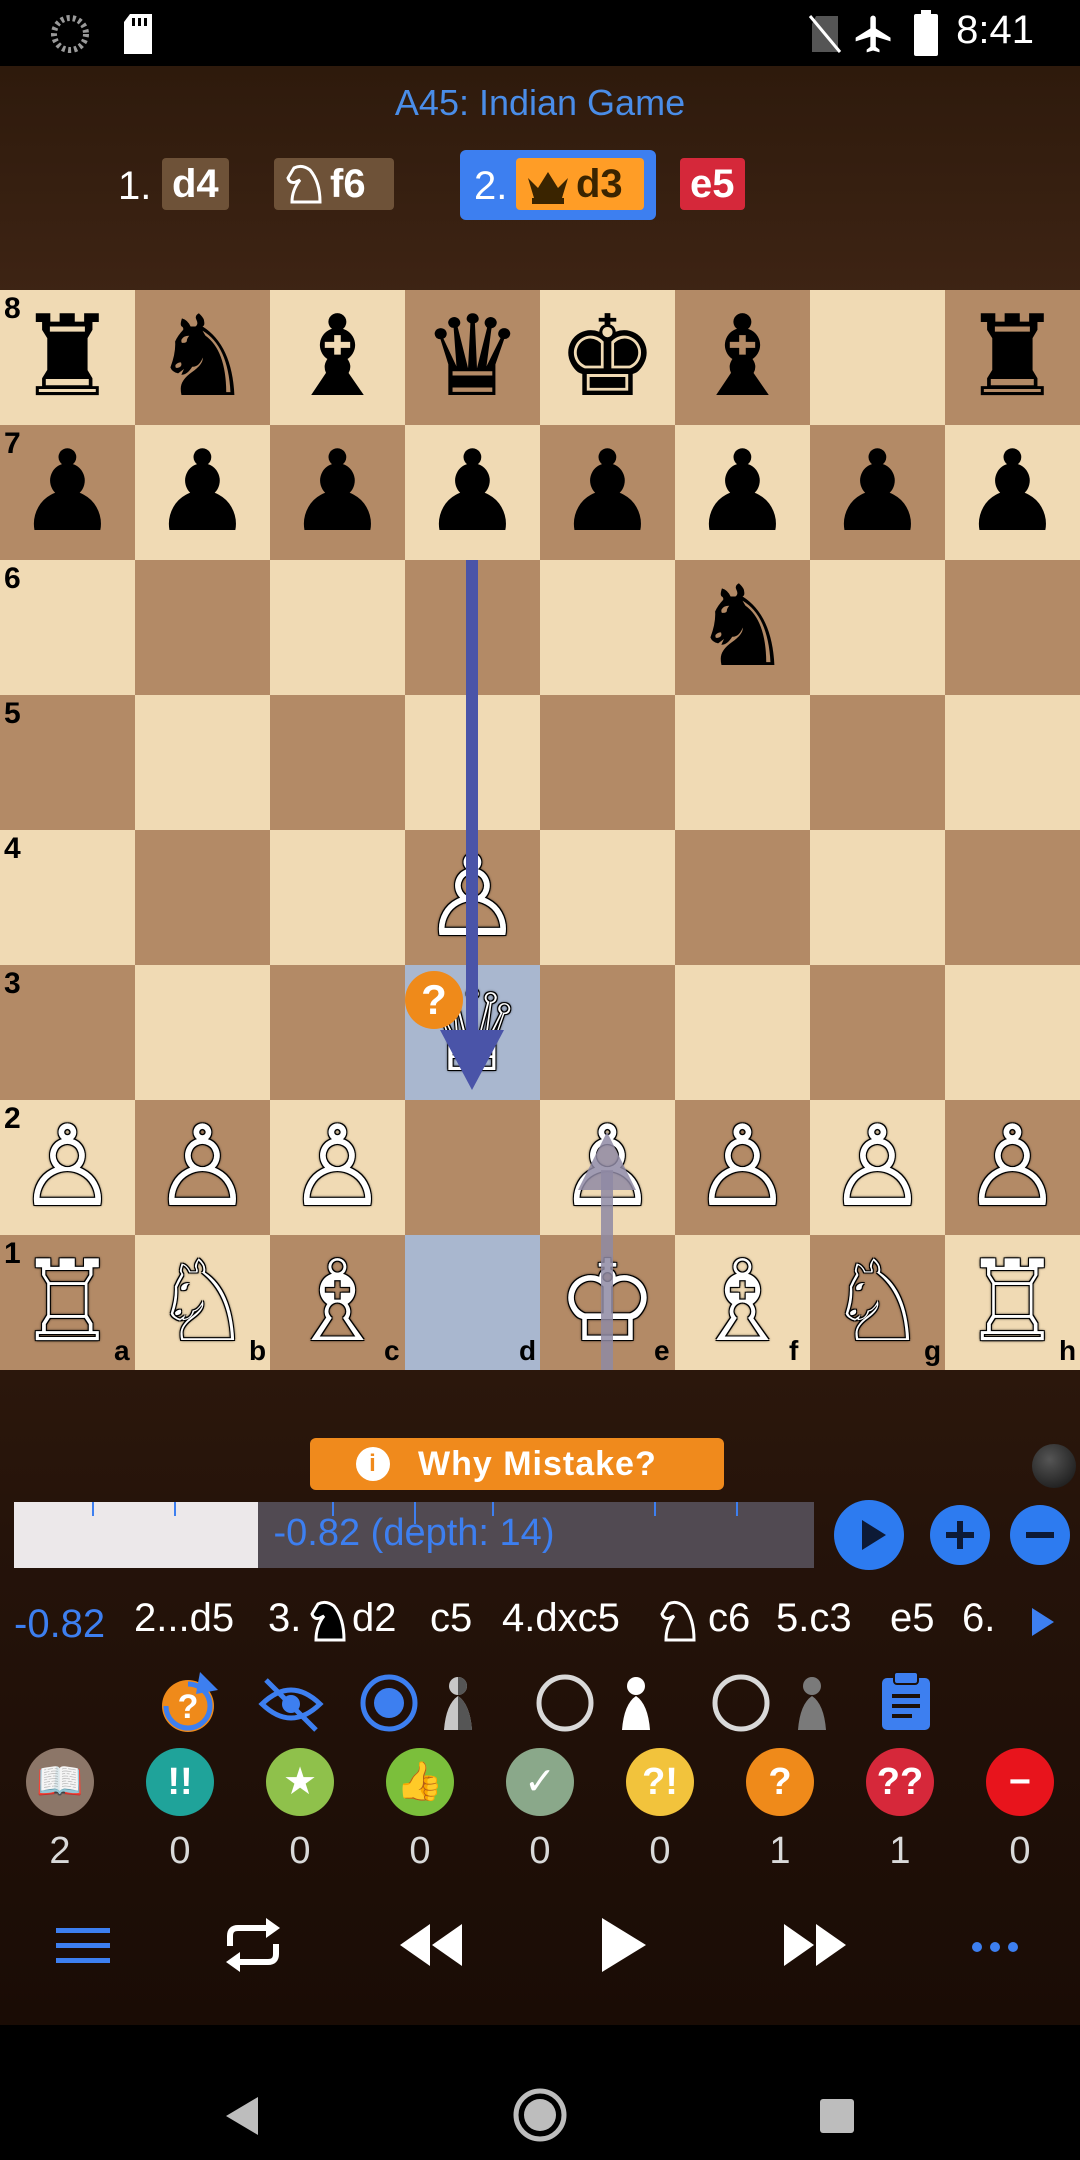 This screenshot has height=2160, width=1080. Describe the element at coordinates (420, 1782) in the screenshot. I see `good-thumb-icon: 👍` at that location.